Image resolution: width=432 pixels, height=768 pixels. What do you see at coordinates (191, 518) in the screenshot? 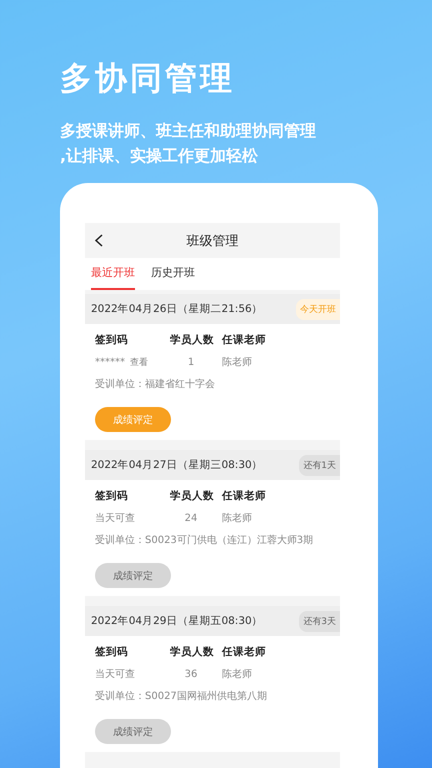
I see `student-count: 24` at bounding box center [191, 518].